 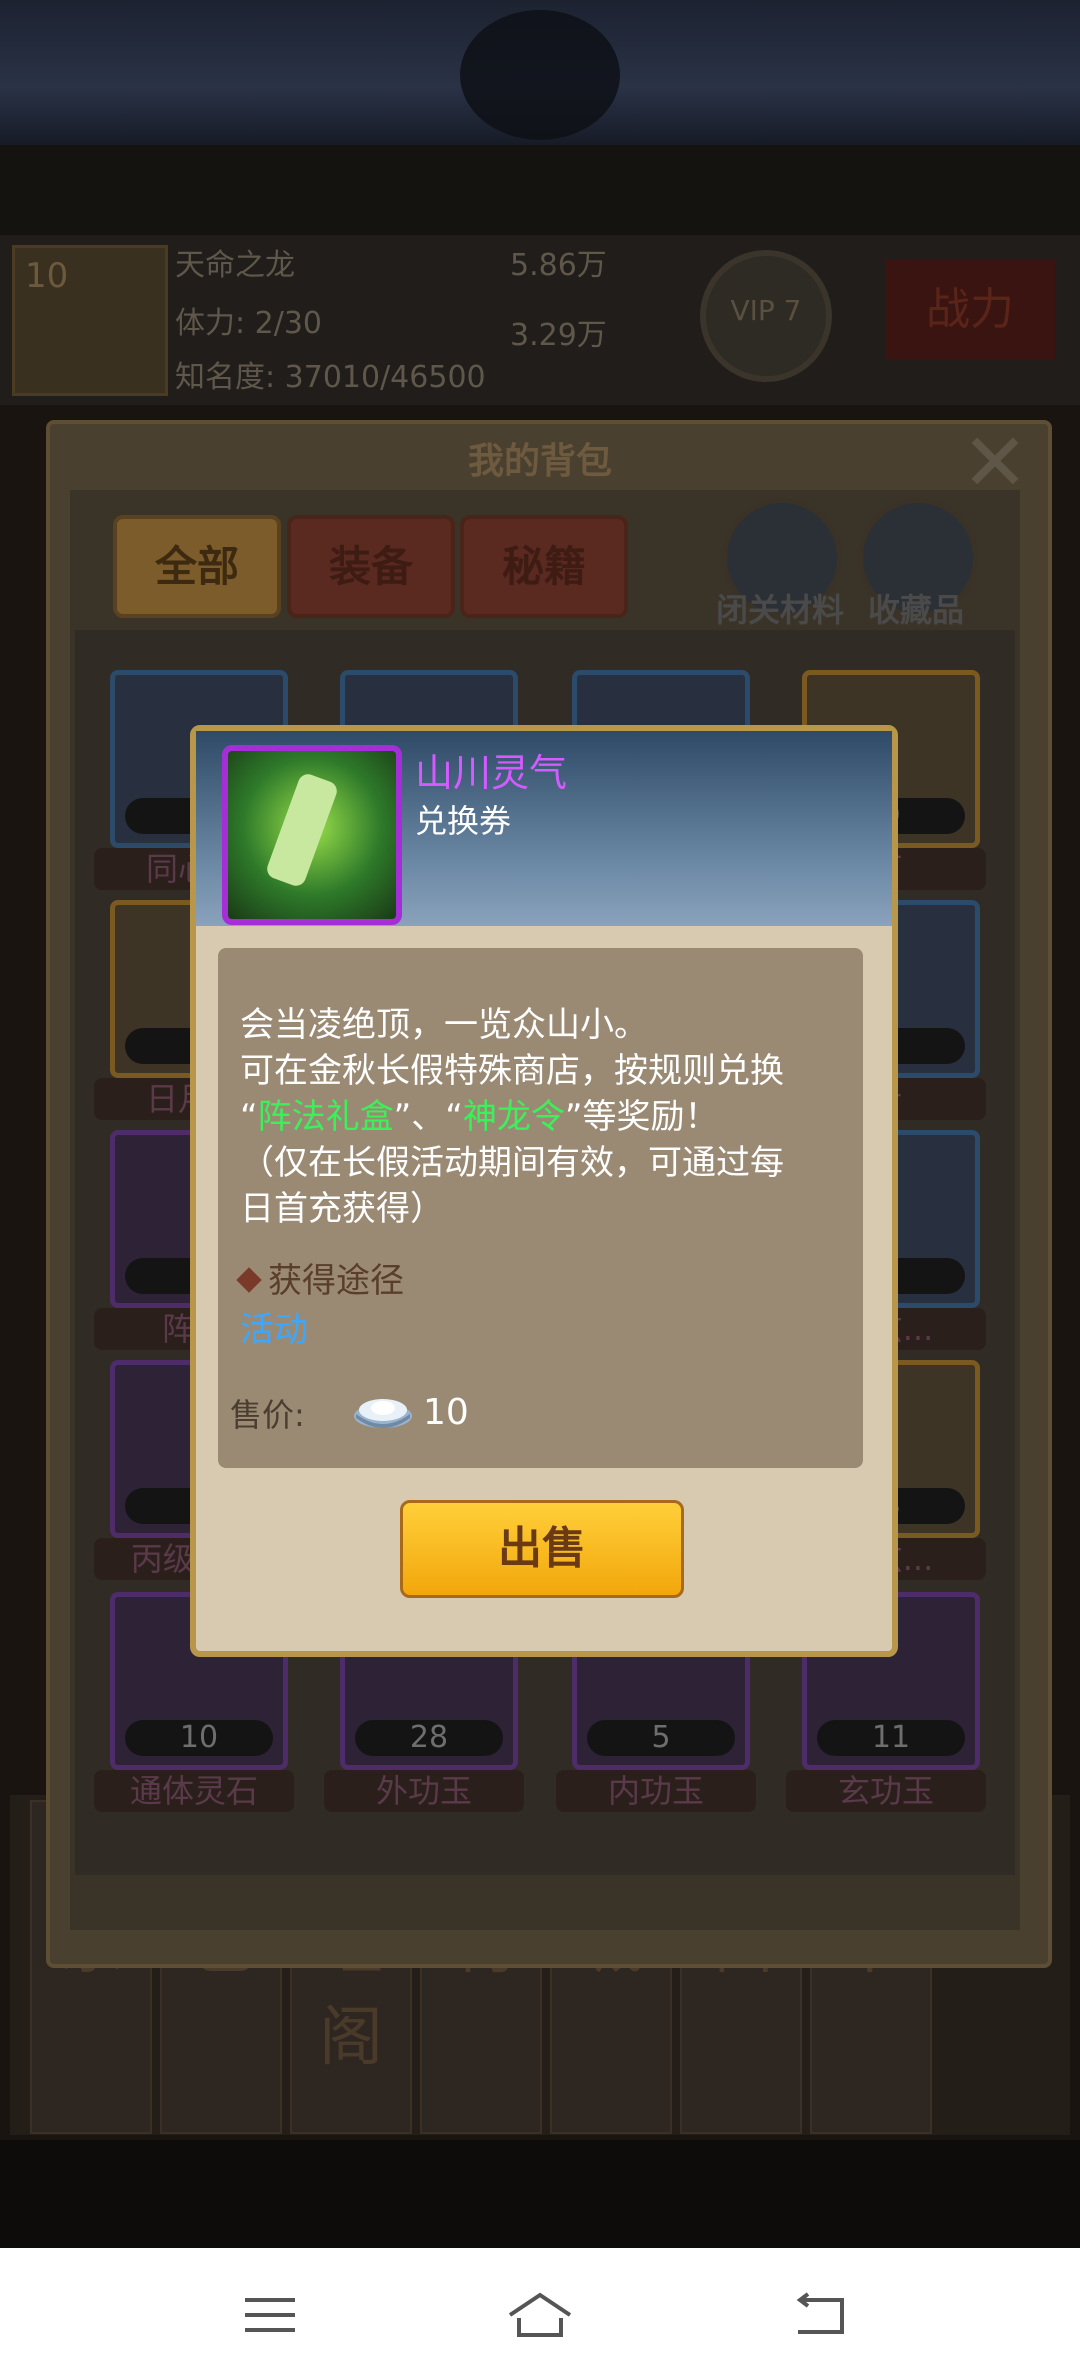 What do you see at coordinates (249, 323) in the screenshot?
I see `player-stamina: 体力: 2/30` at bounding box center [249, 323].